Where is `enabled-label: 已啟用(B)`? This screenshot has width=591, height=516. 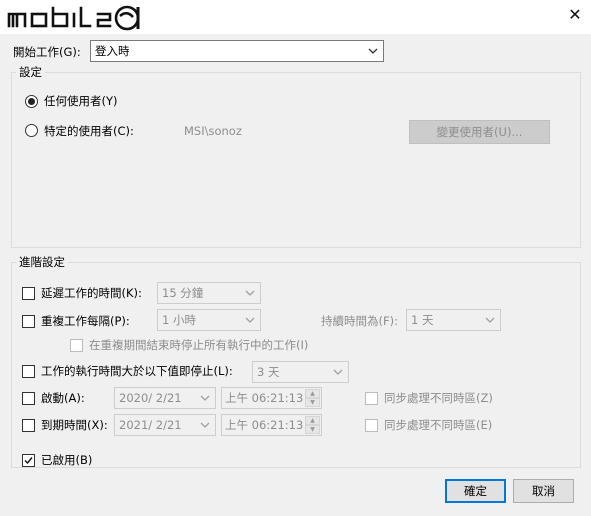
enabled-label: 已啟用(B) is located at coordinates (67, 460).